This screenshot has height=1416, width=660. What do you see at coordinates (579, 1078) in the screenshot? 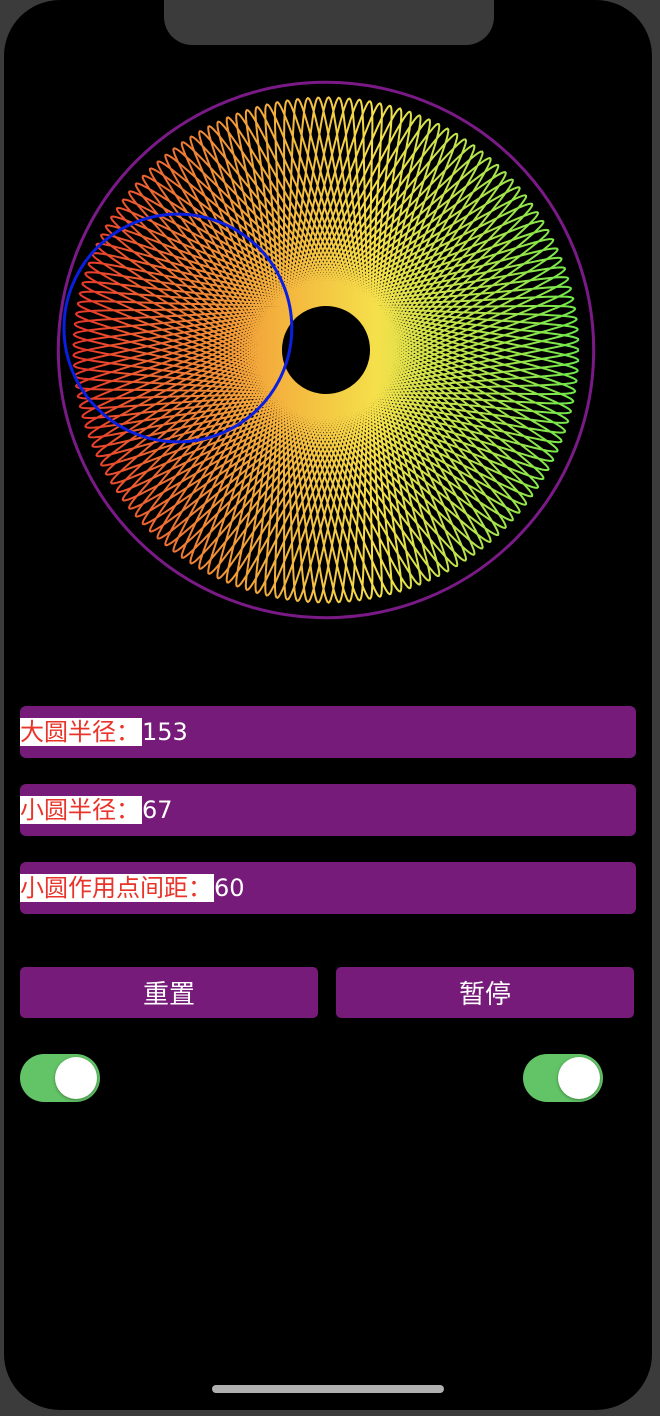
I see `right-toggle-knob` at bounding box center [579, 1078].